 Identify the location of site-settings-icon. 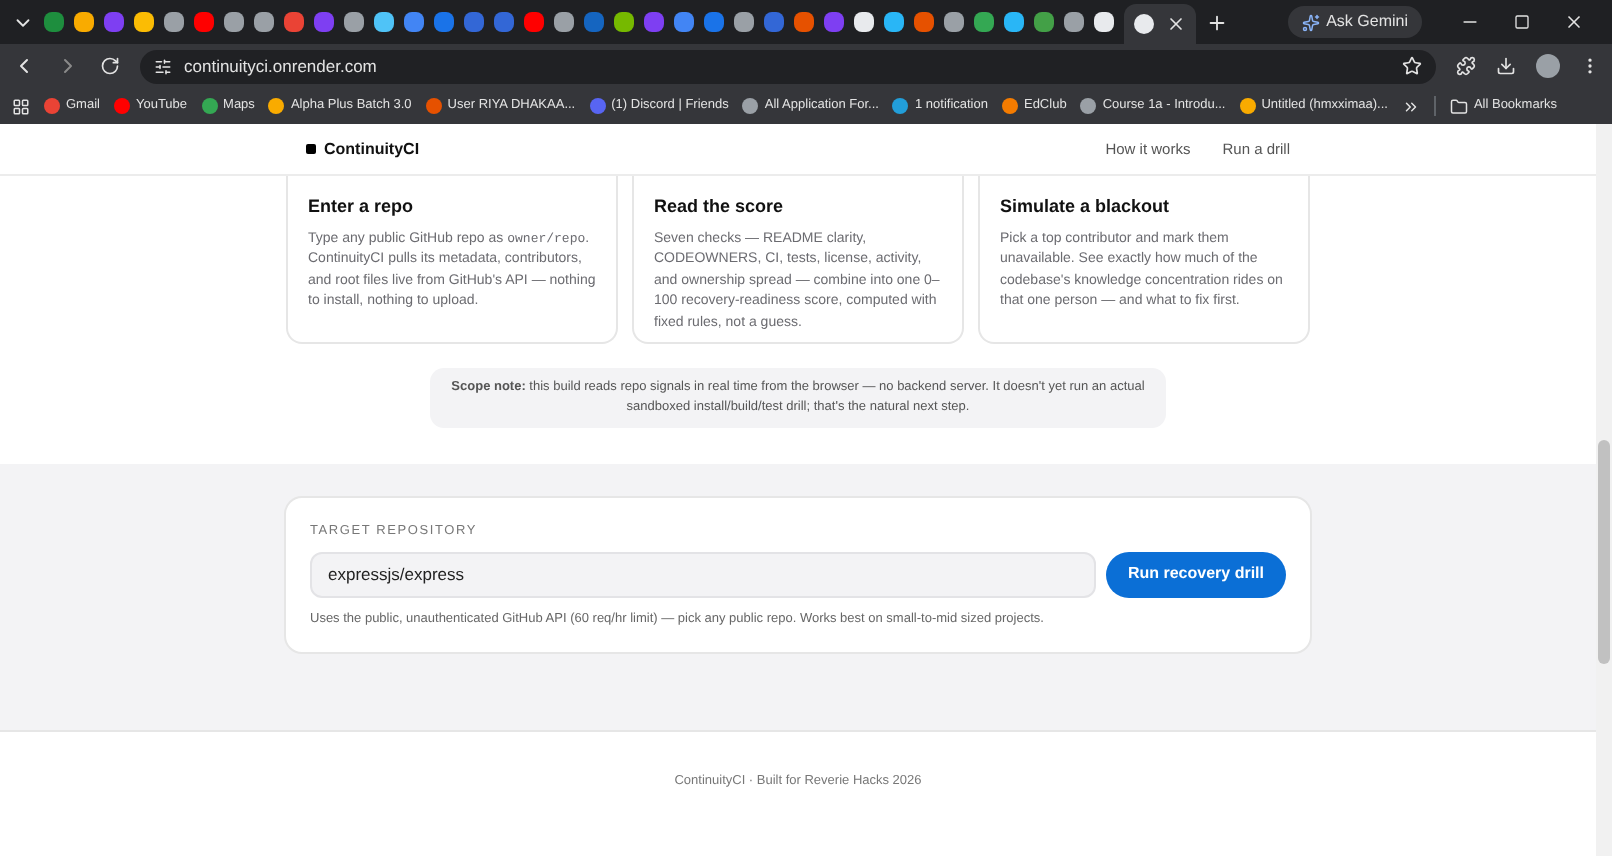
(163, 66).